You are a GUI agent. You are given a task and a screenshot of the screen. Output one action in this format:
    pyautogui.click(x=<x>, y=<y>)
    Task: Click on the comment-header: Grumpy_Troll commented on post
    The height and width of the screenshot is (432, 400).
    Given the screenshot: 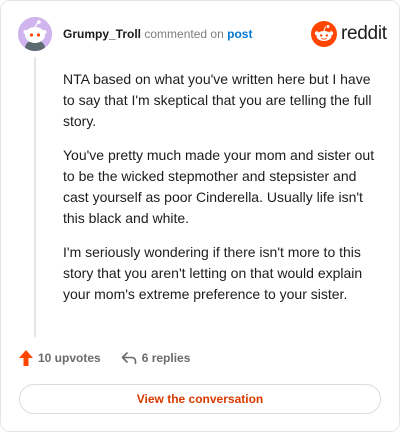 What is the action you would take?
    pyautogui.click(x=157, y=34)
    